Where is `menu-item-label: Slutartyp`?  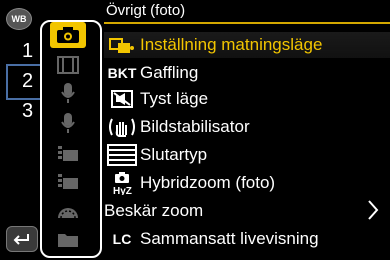
menu-item-label: Slutartyp is located at coordinates (174, 154).